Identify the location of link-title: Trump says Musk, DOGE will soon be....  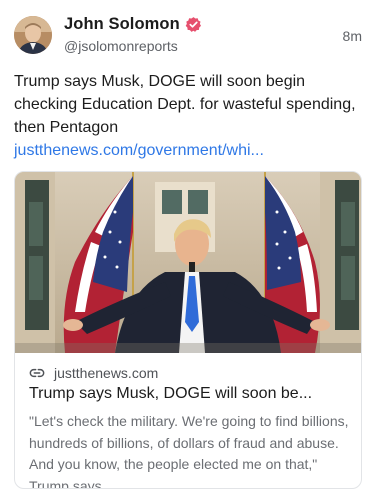
(190, 394).